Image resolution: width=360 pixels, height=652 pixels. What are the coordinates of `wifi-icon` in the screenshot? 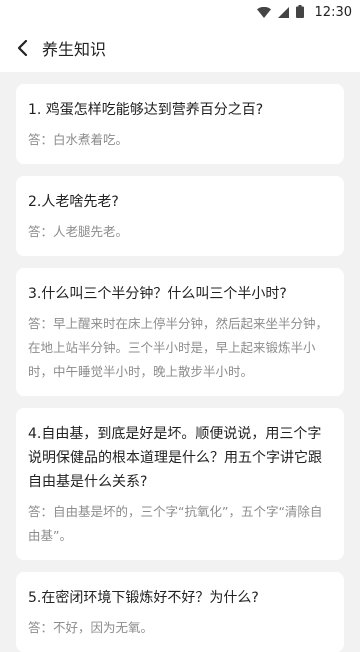 It's located at (263, 12).